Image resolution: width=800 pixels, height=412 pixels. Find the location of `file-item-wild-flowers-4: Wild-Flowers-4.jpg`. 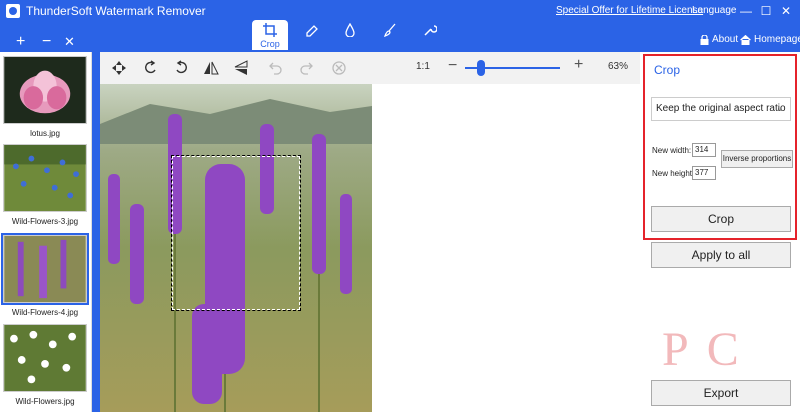

file-item-wild-flowers-4: Wild-Flowers-4.jpg is located at coordinates (45, 275).